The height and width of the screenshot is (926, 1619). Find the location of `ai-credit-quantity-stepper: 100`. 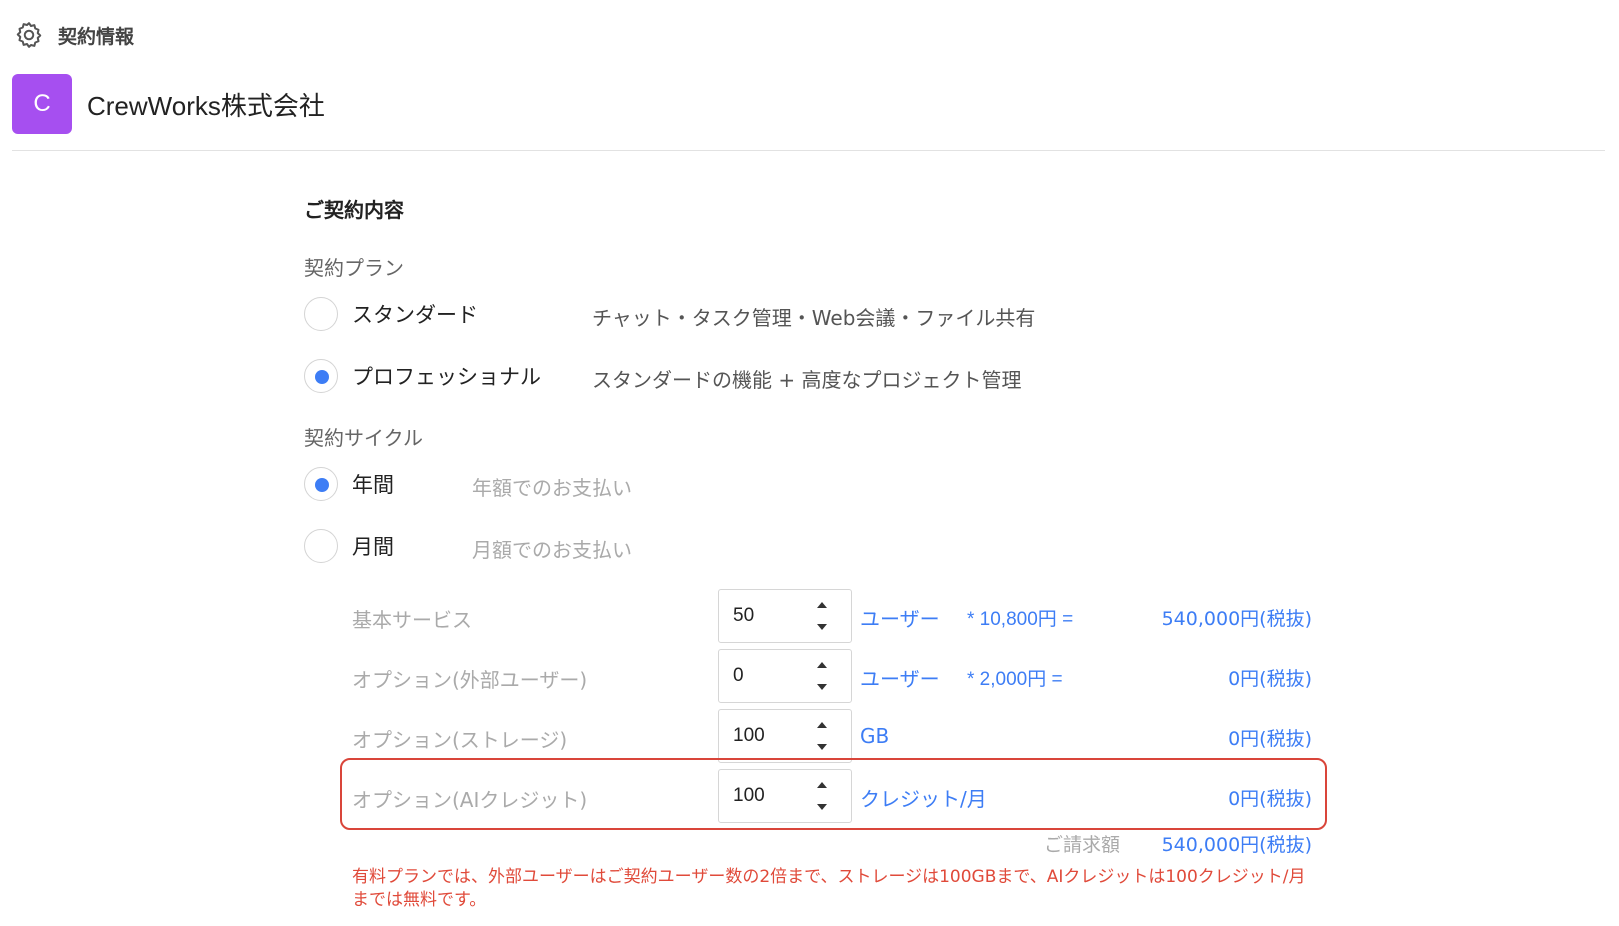

ai-credit-quantity-stepper: 100 is located at coordinates (785, 796).